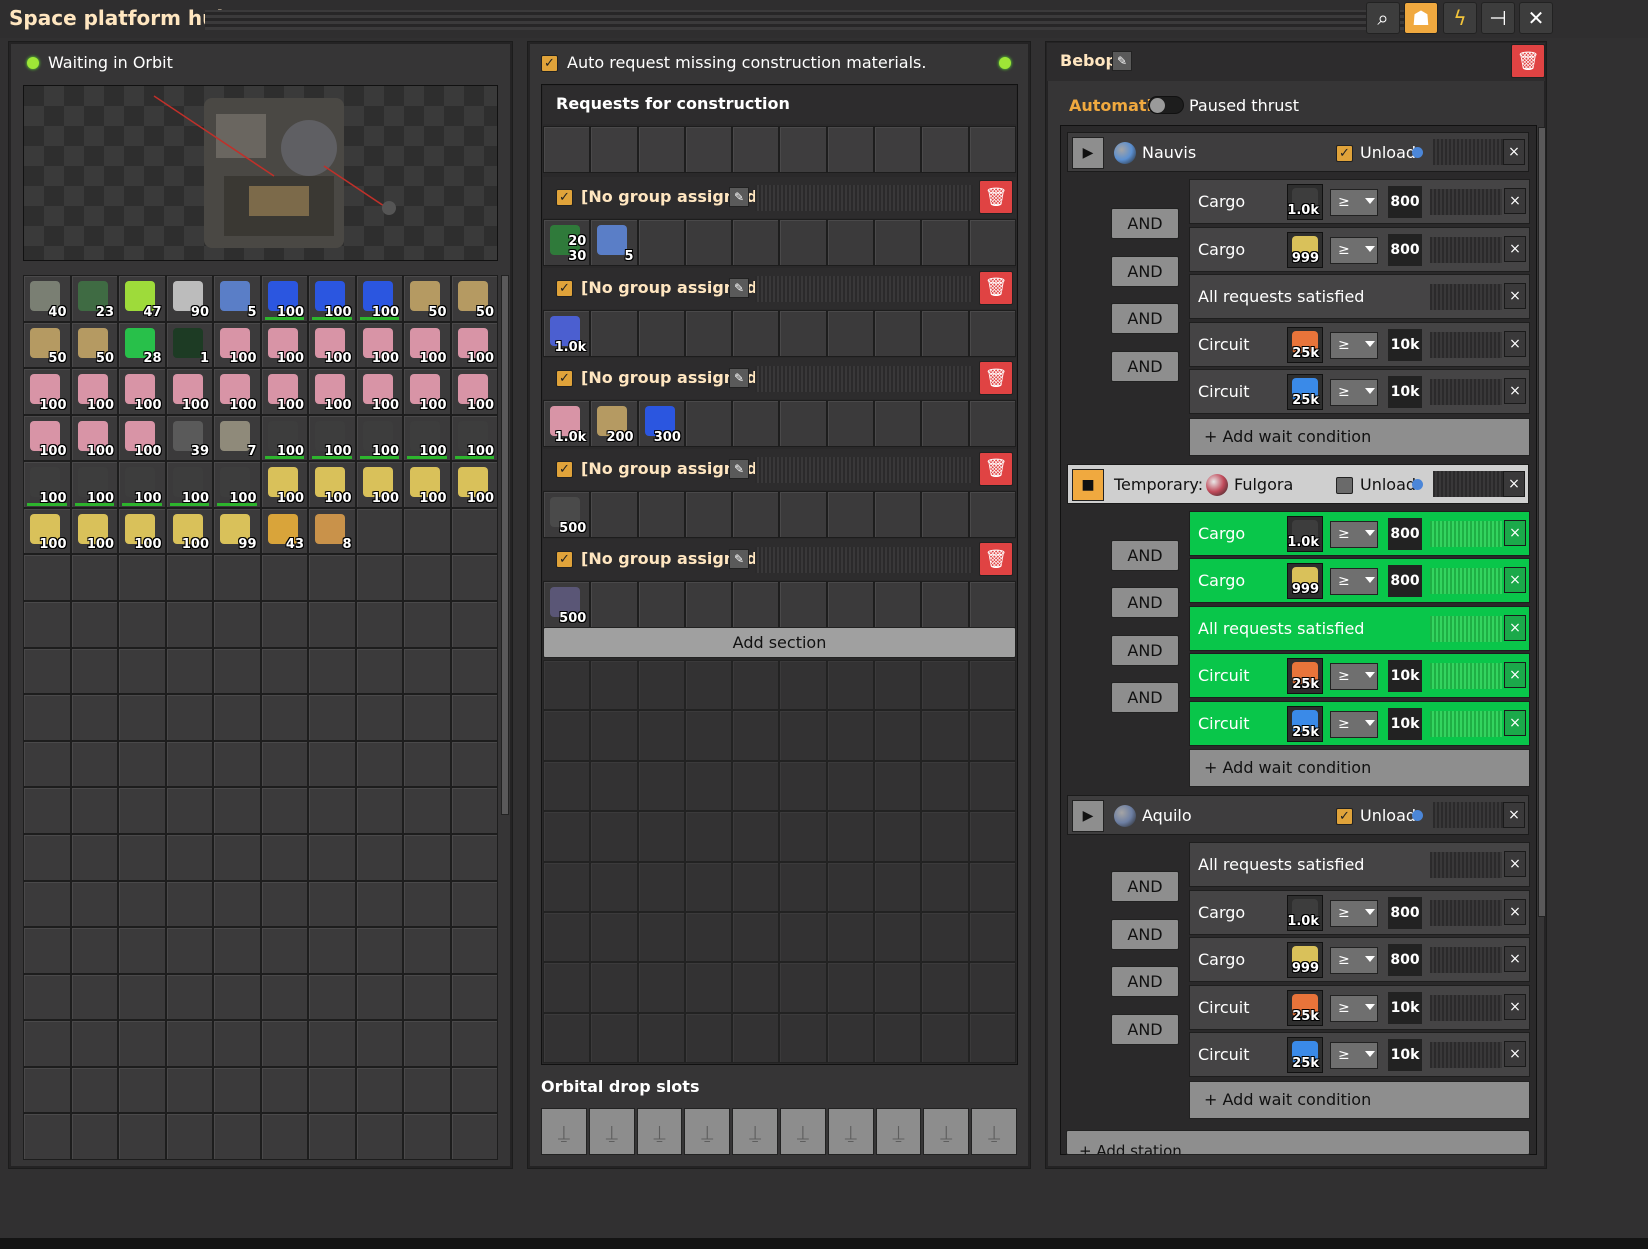 The image size is (1648, 1249). Describe the element at coordinates (1359, 959) in the screenshot. I see `wait-condition: Cargo 999 ≥800 ×` at that location.